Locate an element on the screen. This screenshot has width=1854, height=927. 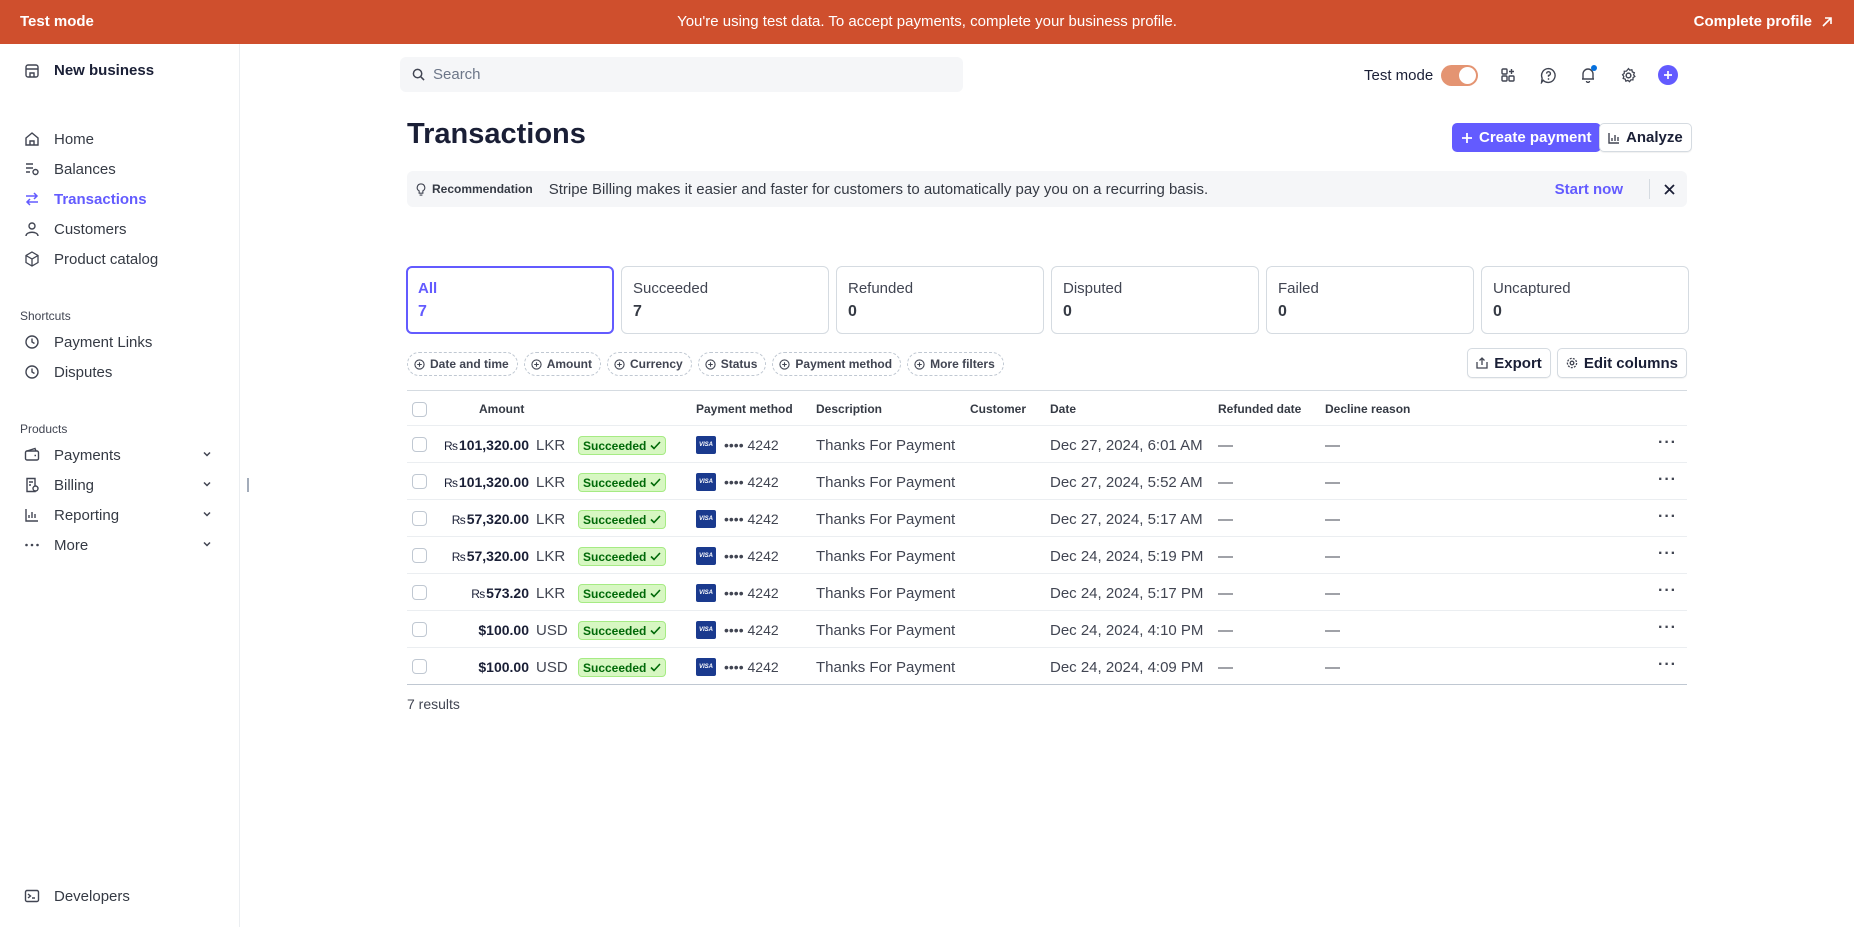
status-card-refunded: Refunded 0 is located at coordinates (940, 300).